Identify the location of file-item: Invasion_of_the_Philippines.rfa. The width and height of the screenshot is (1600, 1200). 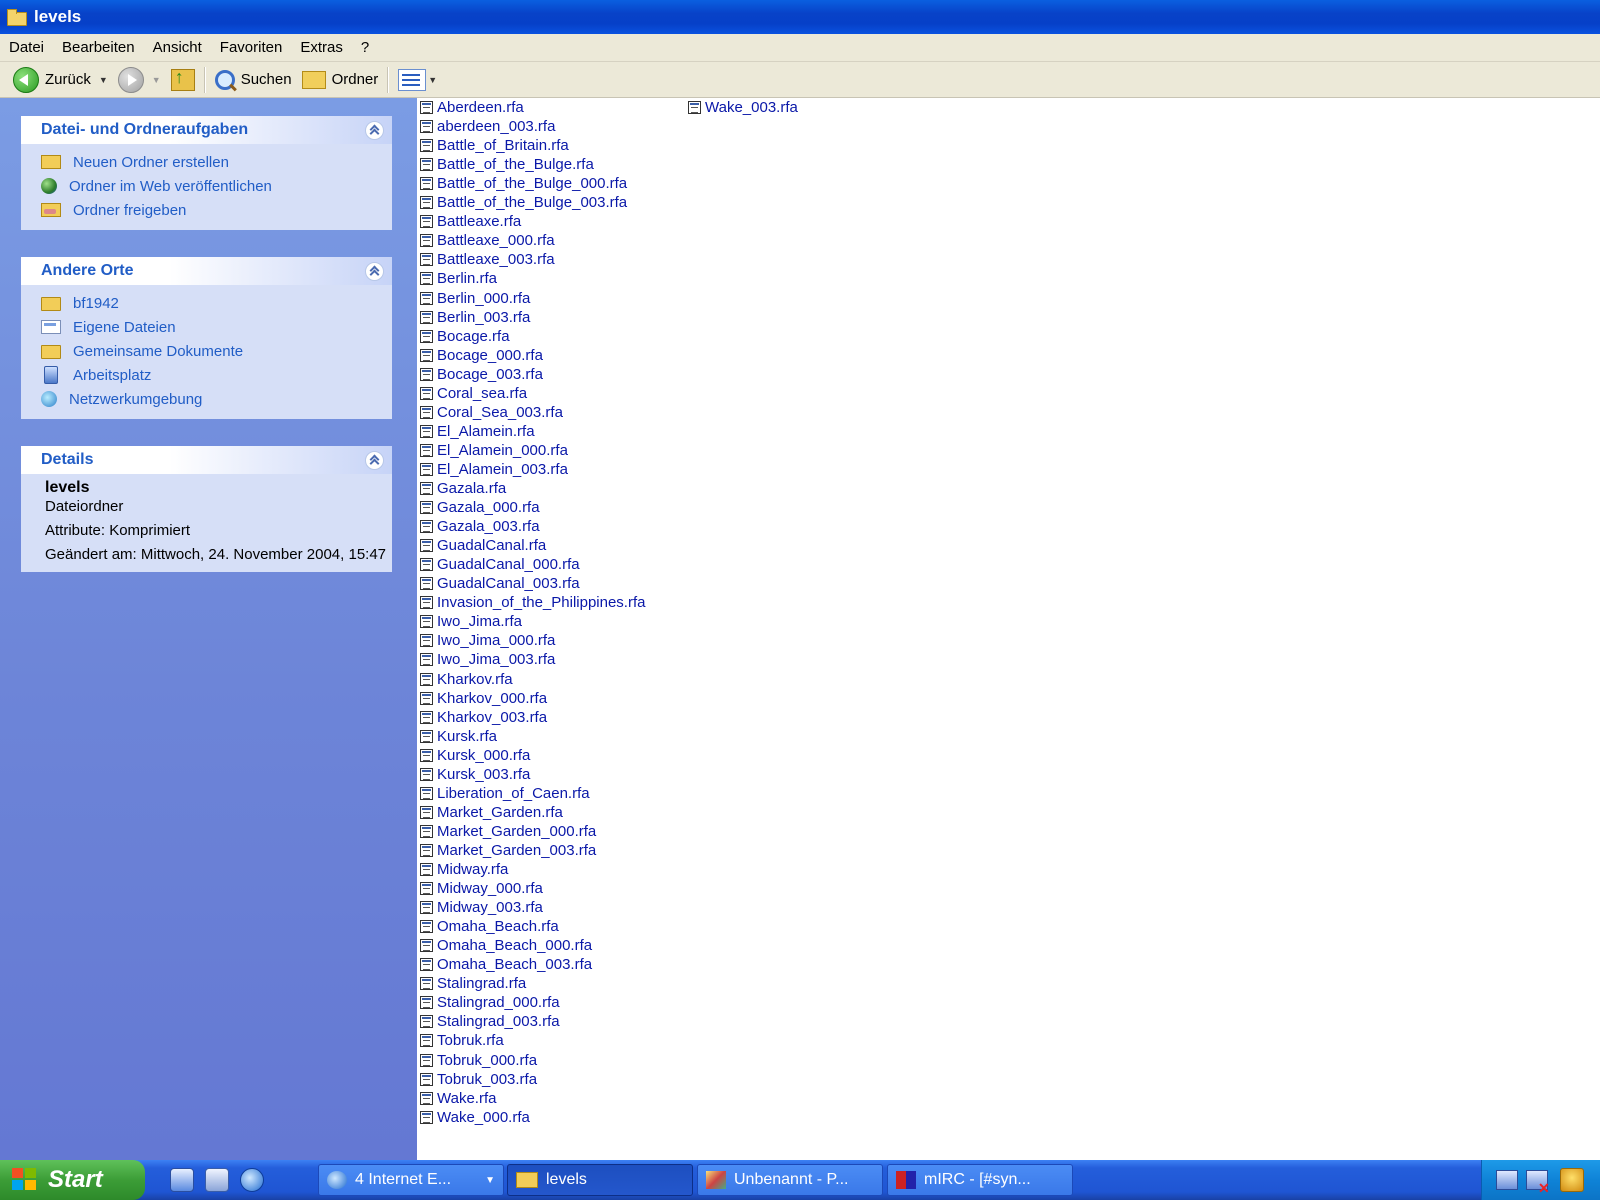
(532, 602).